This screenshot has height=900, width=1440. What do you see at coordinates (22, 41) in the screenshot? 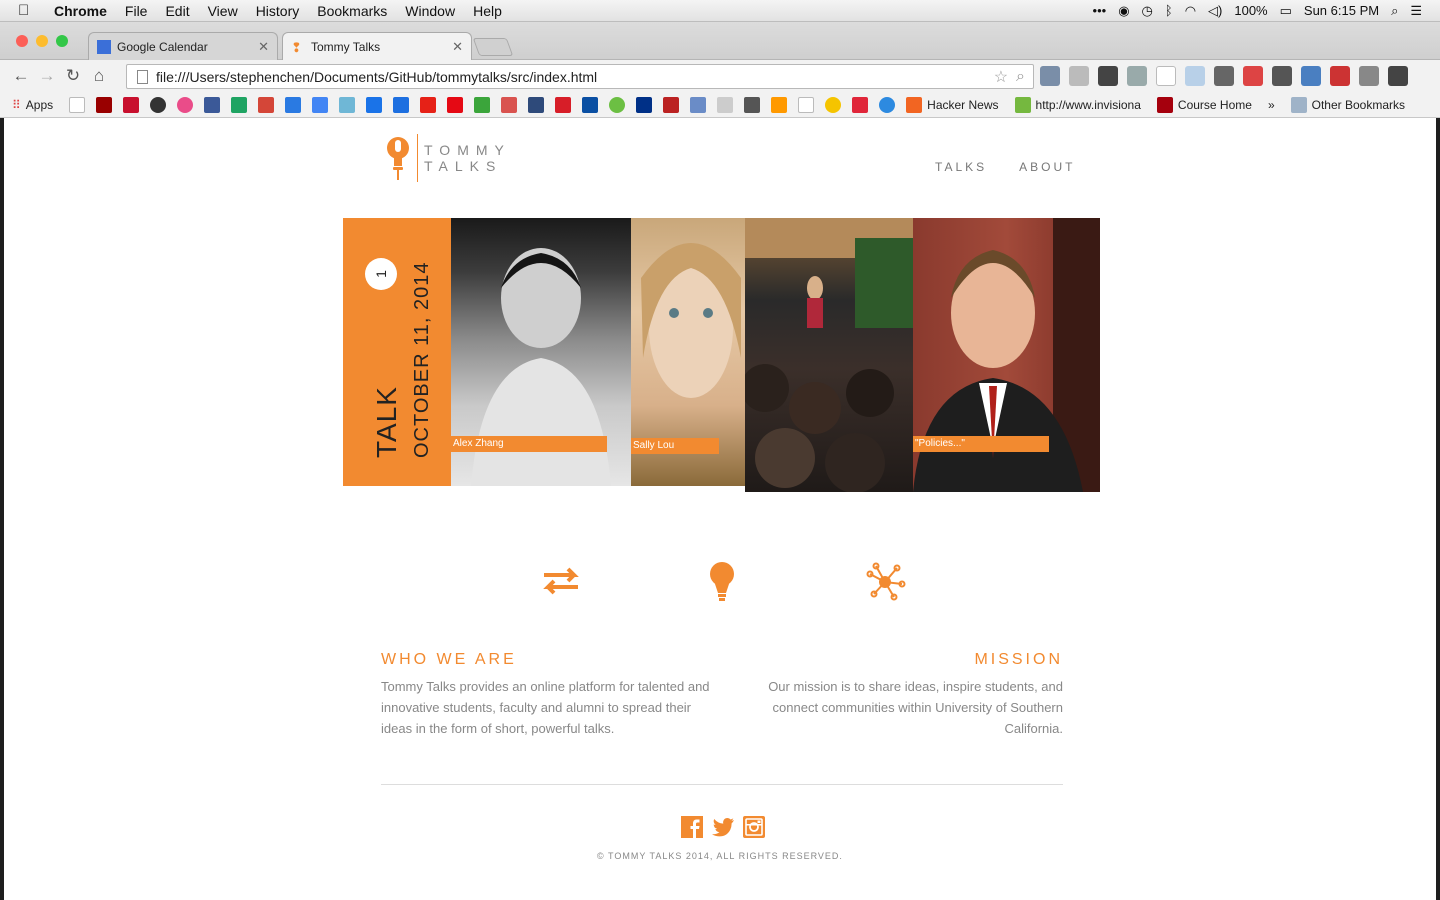
I see `close-window-button` at bounding box center [22, 41].